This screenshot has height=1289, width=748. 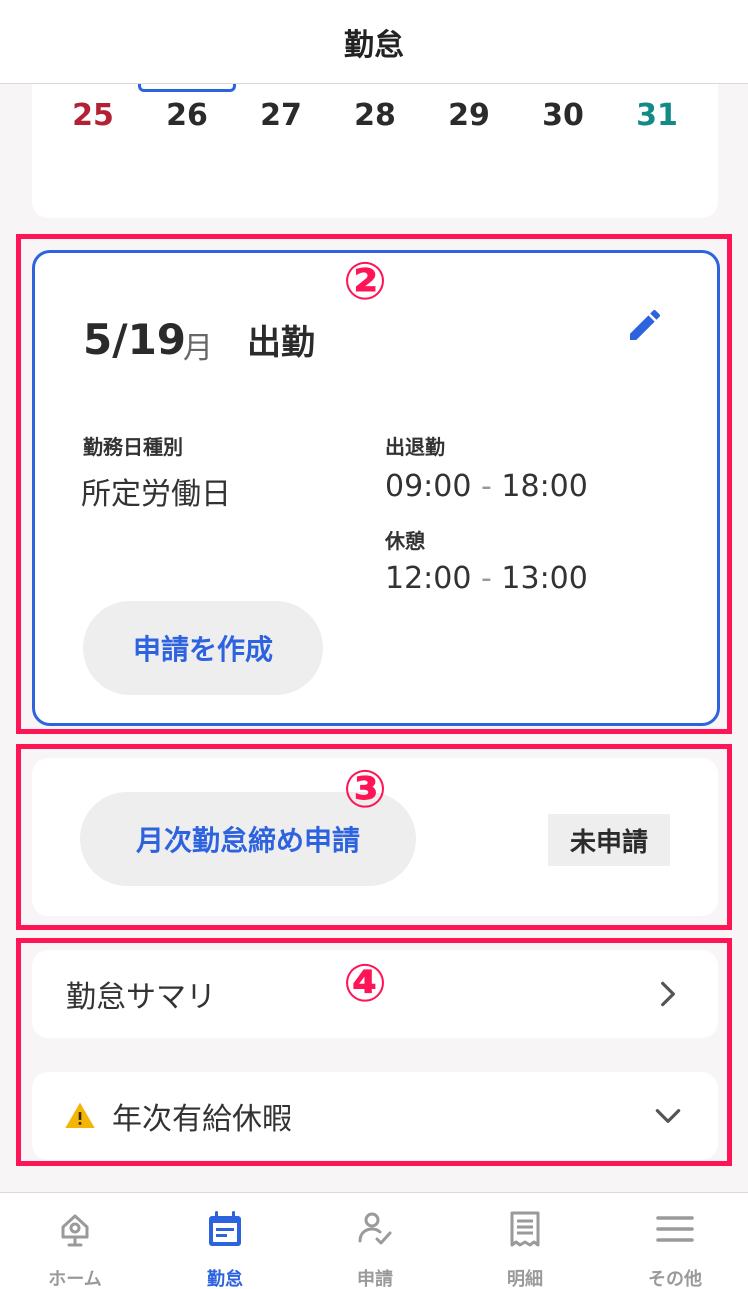 I want to click on status-badge: 未申請, so click(x=609, y=840).